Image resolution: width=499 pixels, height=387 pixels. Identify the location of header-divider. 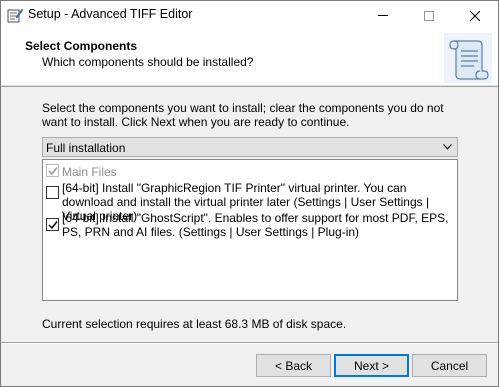
(249, 86).